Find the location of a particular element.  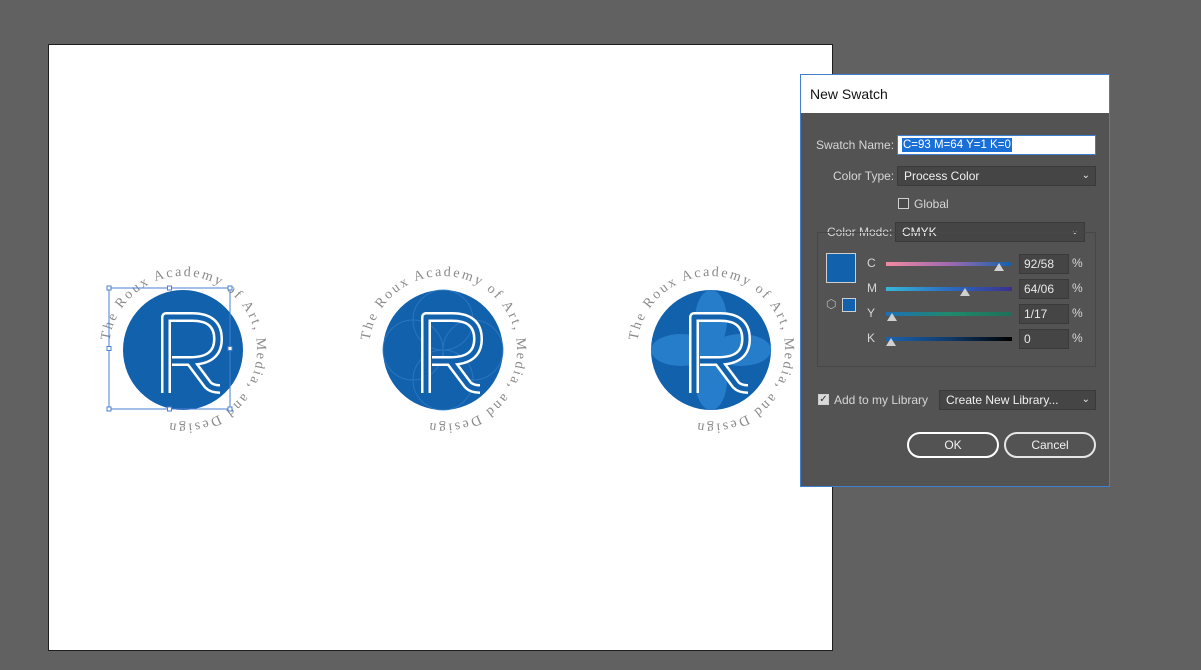

channel-value-input: 1/17 is located at coordinates (1044, 314).